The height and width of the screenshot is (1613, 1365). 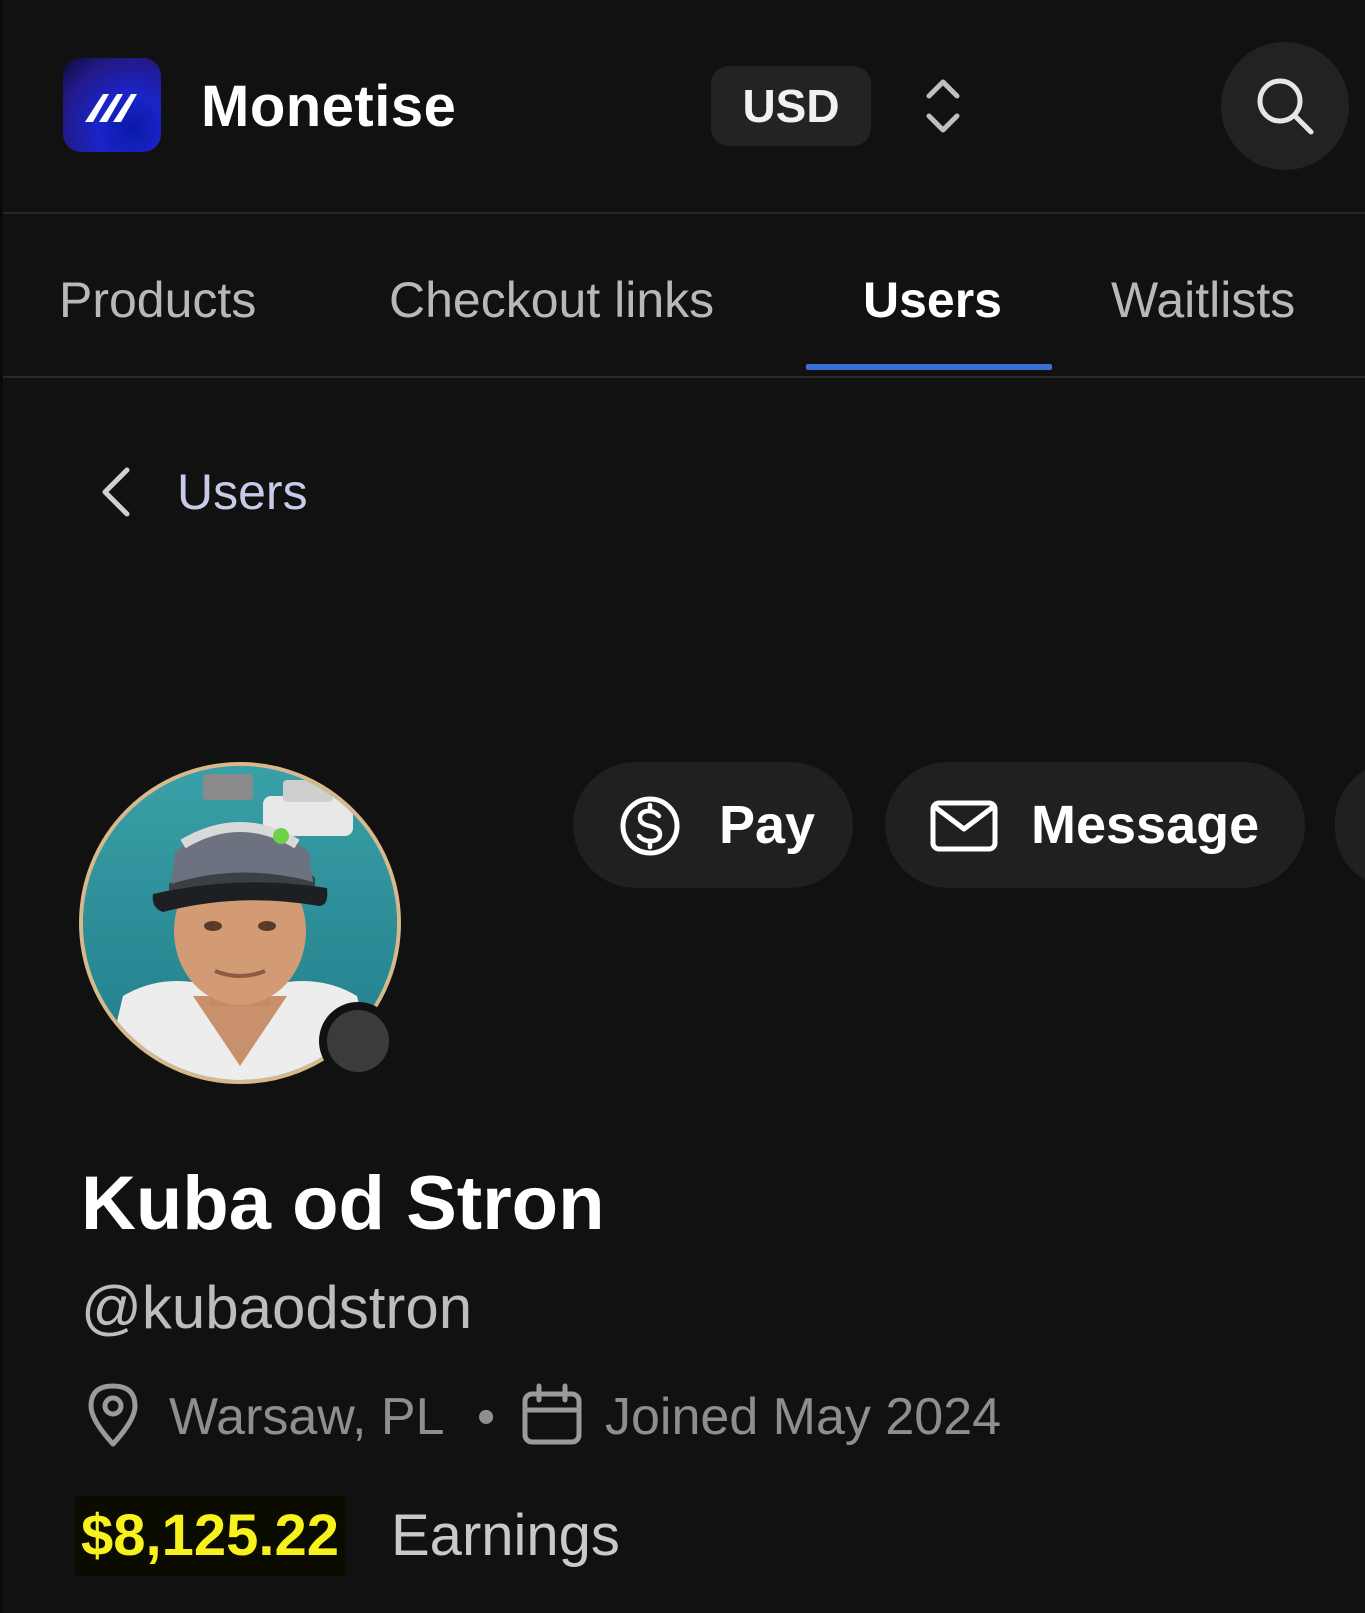 I want to click on search-icon, so click(x=1285, y=106).